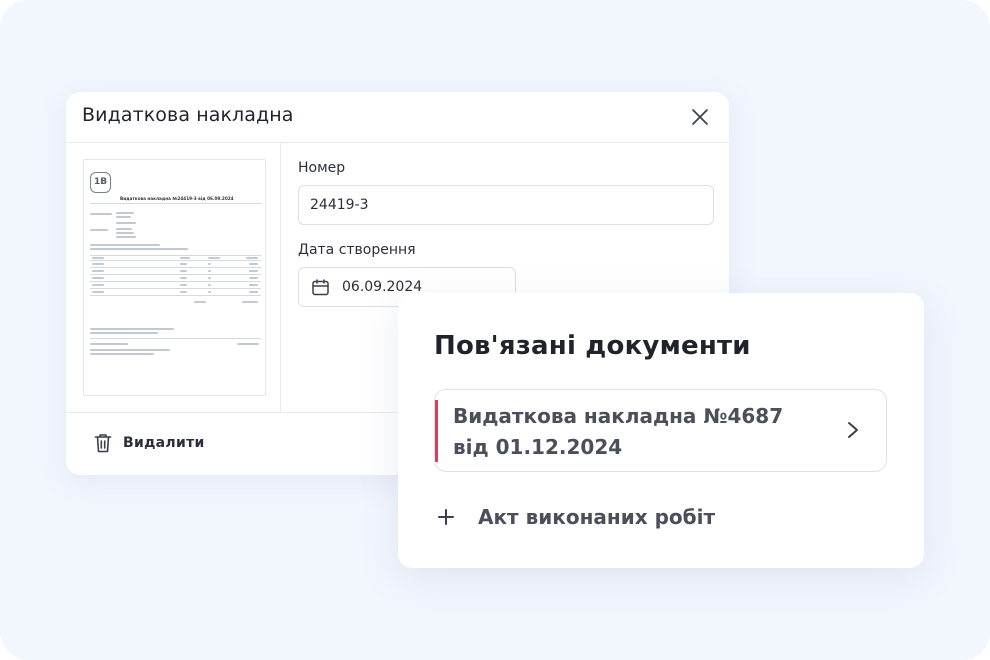 The height and width of the screenshot is (660, 990). I want to click on dialog-title: Видаткова накладна, so click(188, 115).